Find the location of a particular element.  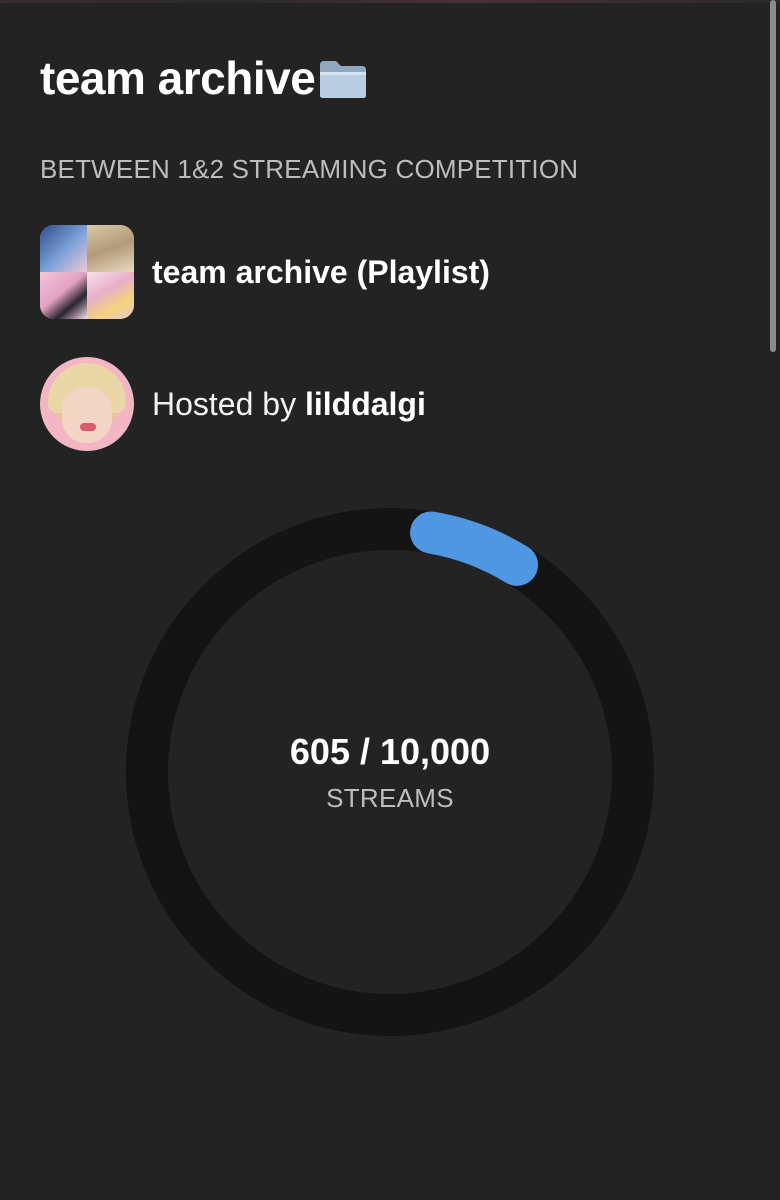

playlist-cover-image is located at coordinates (87, 272).